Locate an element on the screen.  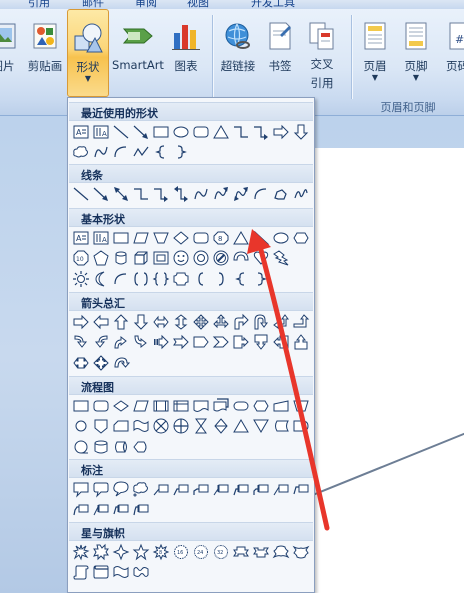
sequential-storage-icon is located at coordinates (80, 446).